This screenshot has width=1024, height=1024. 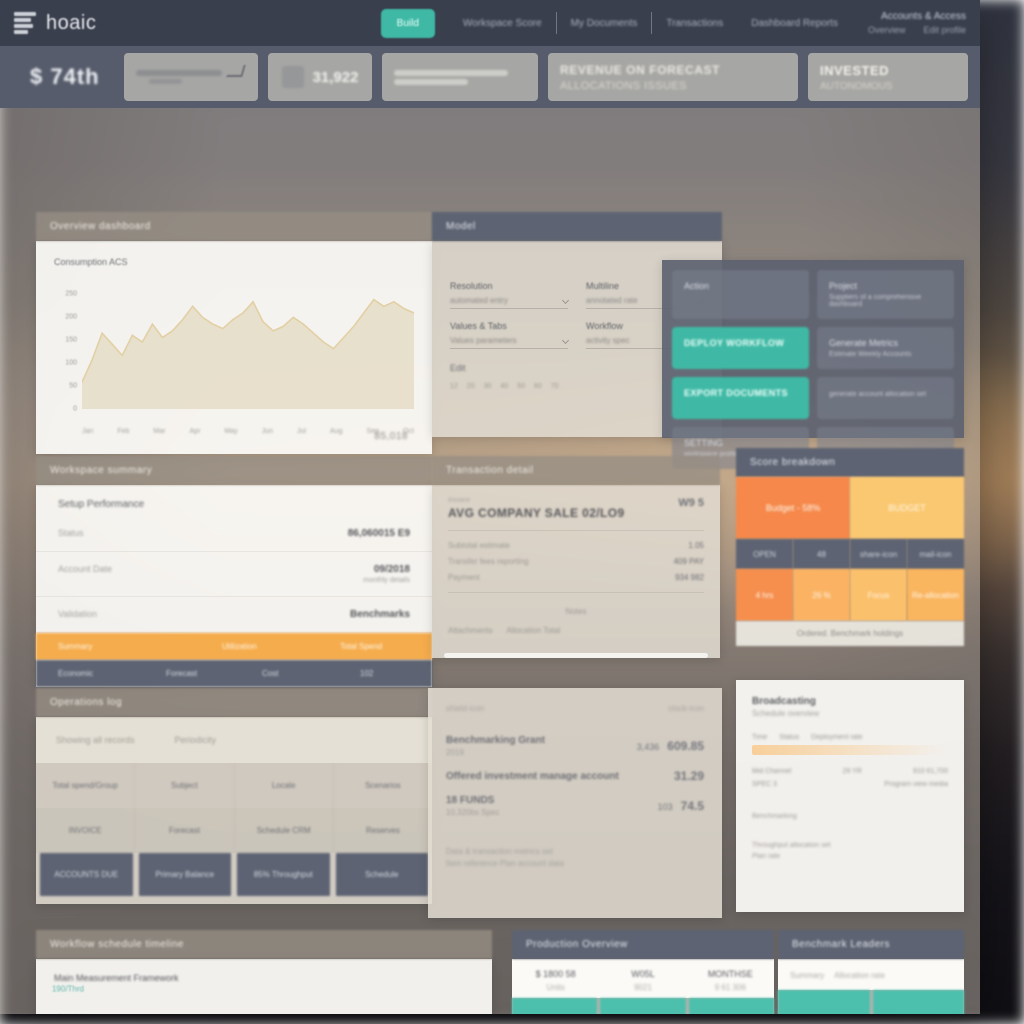 What do you see at coordinates (694, 23) in the screenshot?
I see `nav-item-transactions: Transactions` at bounding box center [694, 23].